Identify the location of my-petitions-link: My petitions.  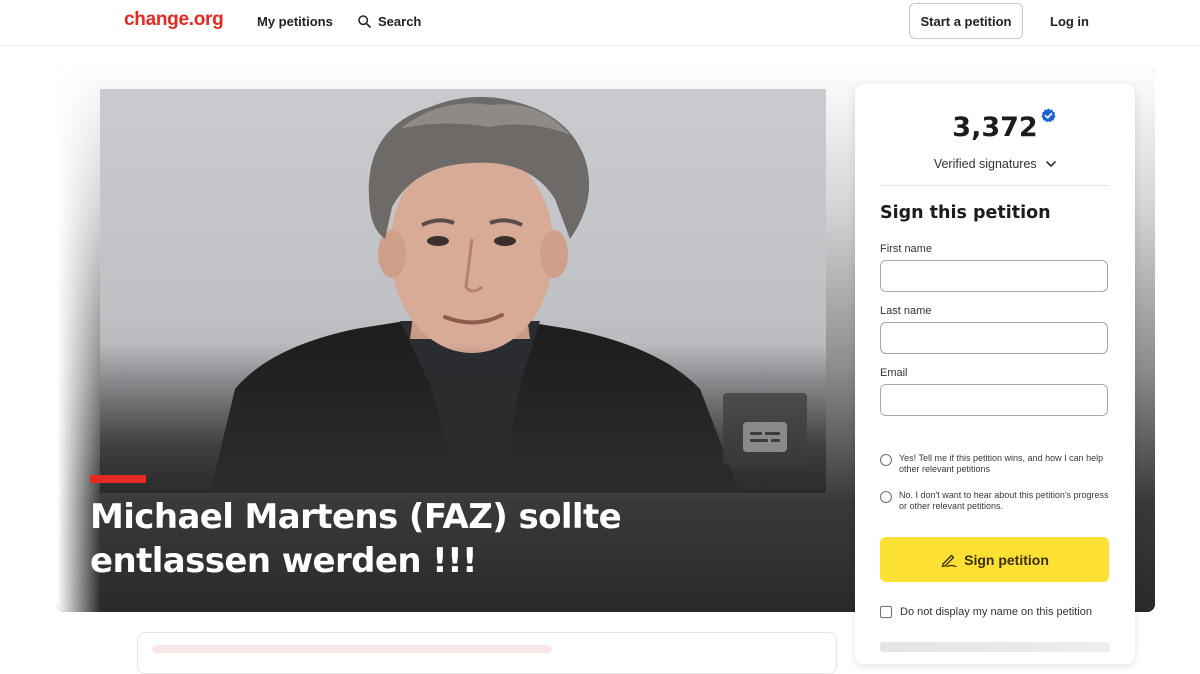
(295, 21).